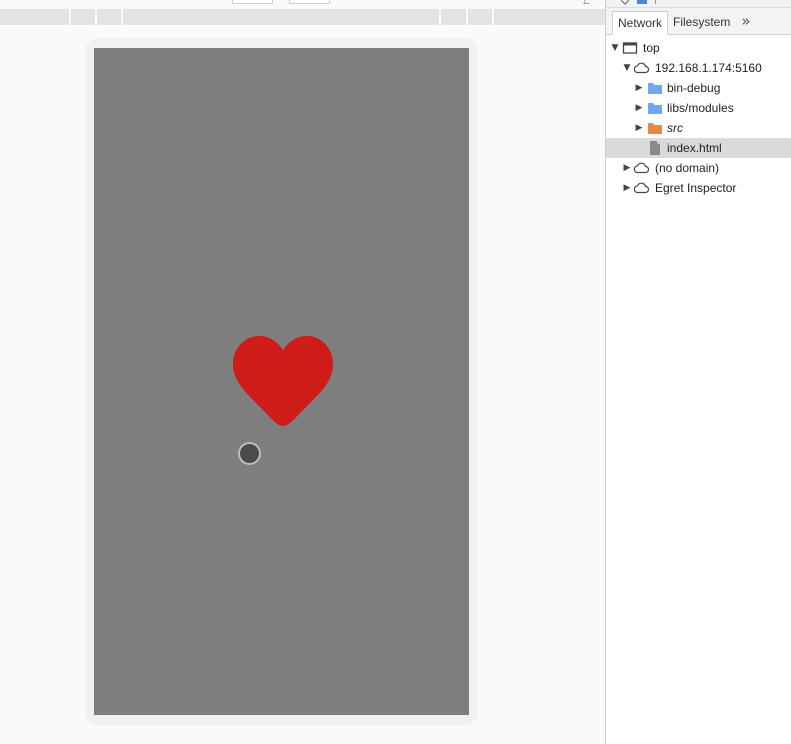 The image size is (791, 744). I want to click on tab-network: Network, so click(640, 23).